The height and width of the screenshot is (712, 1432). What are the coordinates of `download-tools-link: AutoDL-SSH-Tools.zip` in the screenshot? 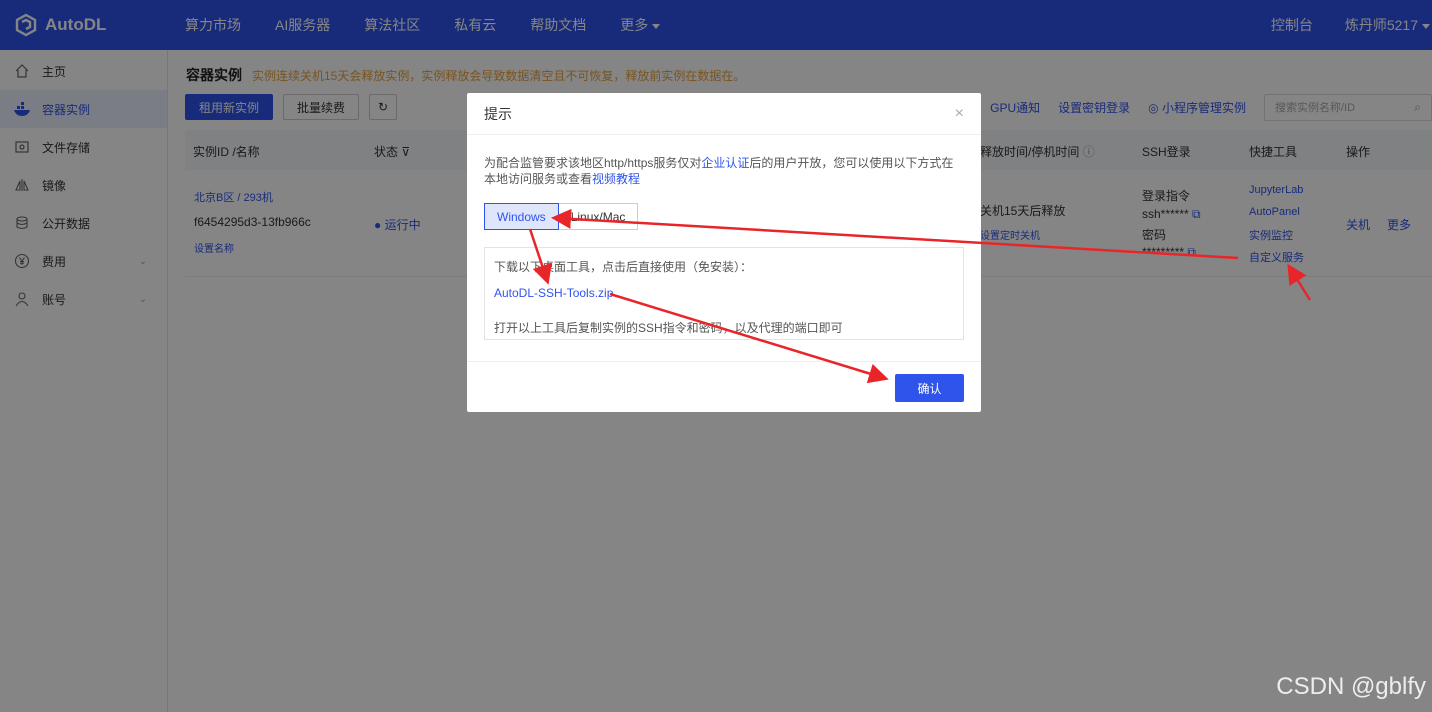 It's located at (553, 293).